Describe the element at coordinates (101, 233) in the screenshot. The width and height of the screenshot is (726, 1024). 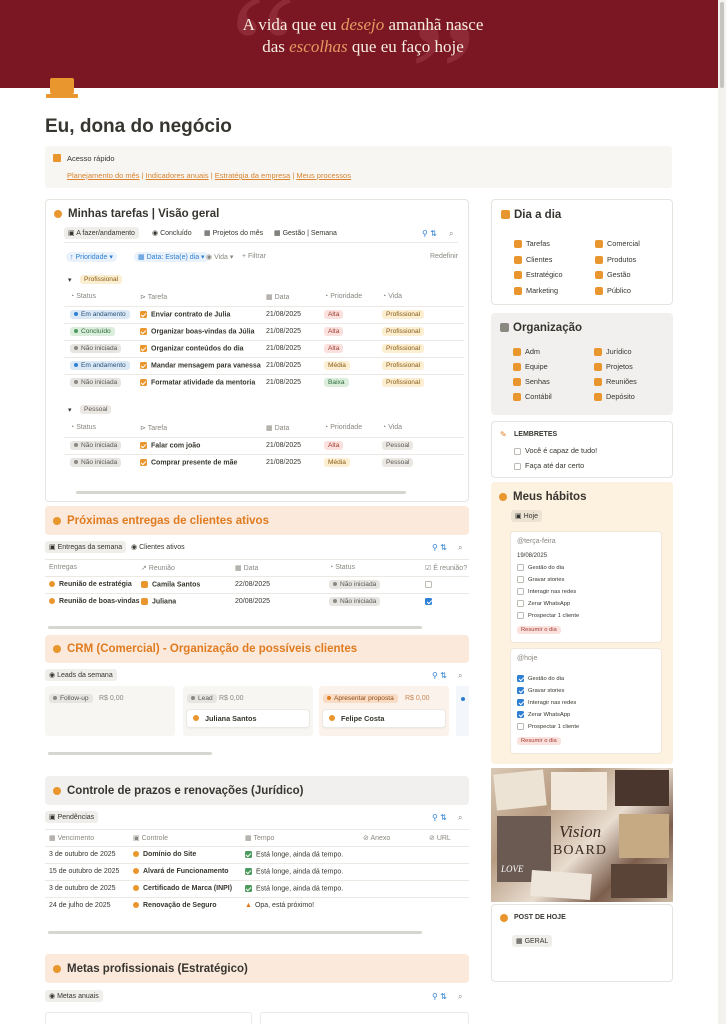
I see `tab-a-fazer: ▣ A fazer/andamento` at that location.